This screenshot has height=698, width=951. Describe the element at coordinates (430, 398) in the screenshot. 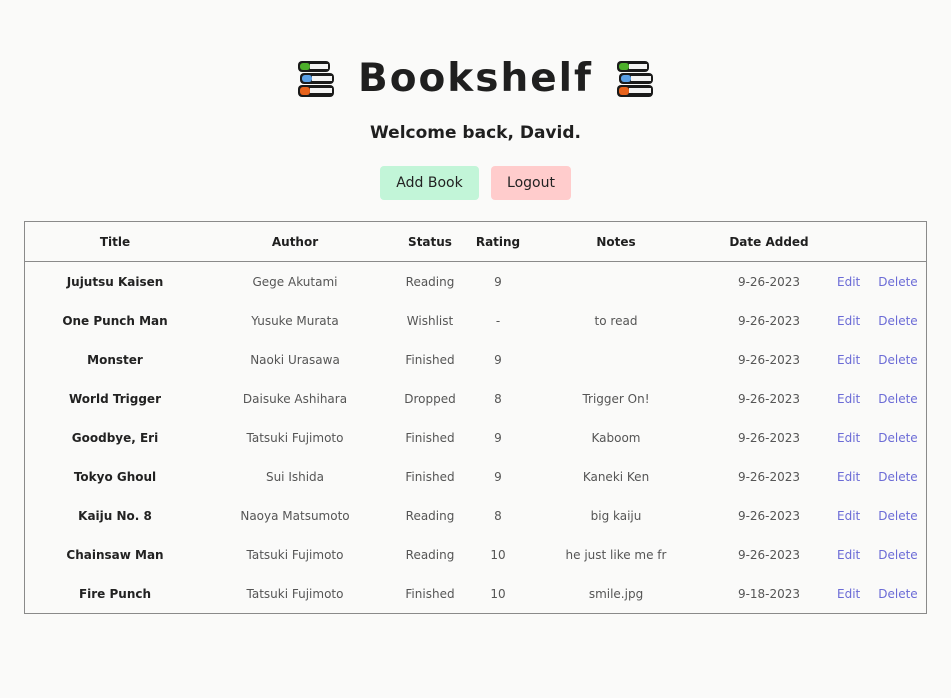

I see `book-status: Dropped` at that location.